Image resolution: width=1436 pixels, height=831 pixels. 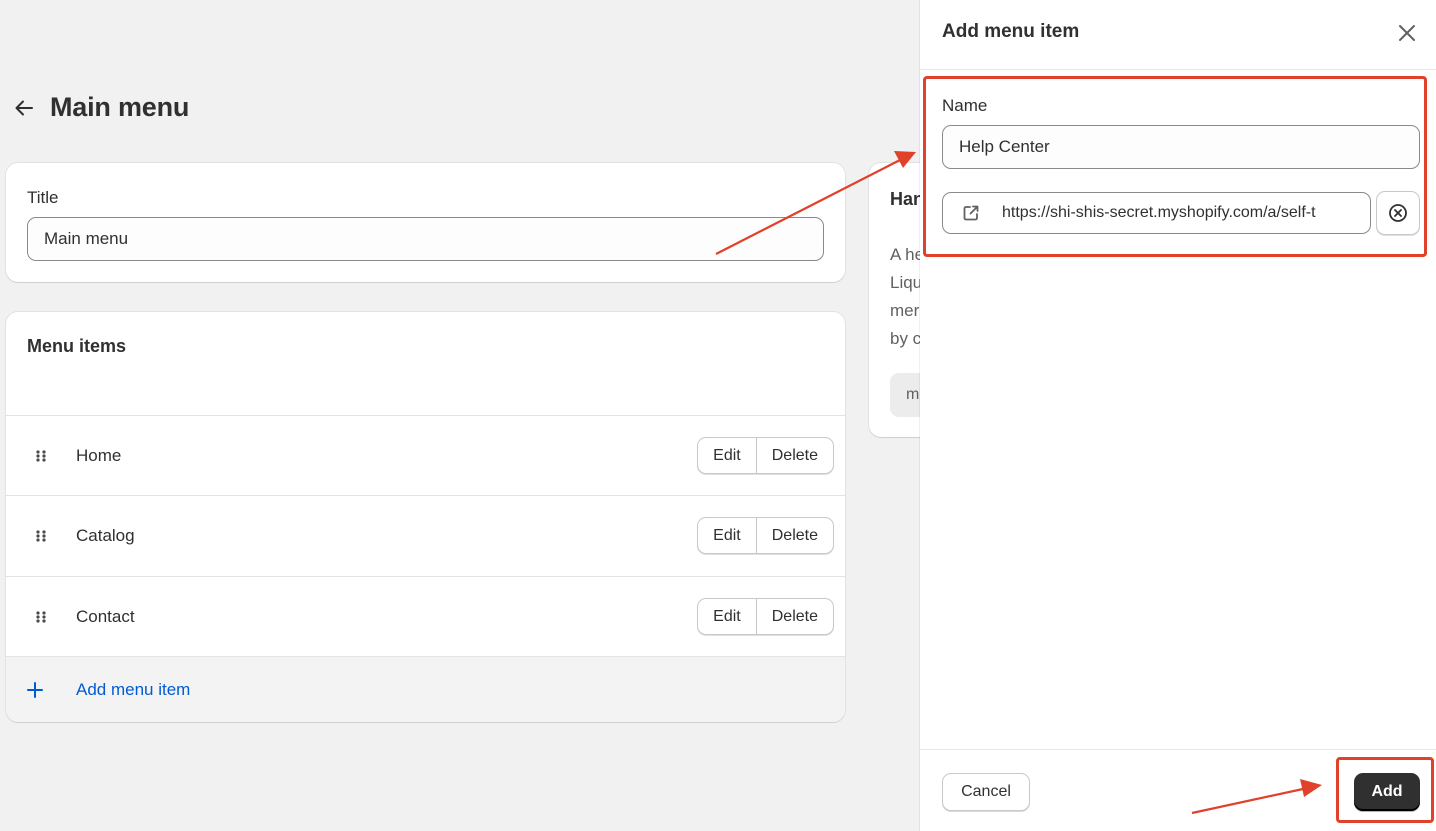 What do you see at coordinates (105, 616) in the screenshot?
I see `menu-item-label: Contact` at bounding box center [105, 616].